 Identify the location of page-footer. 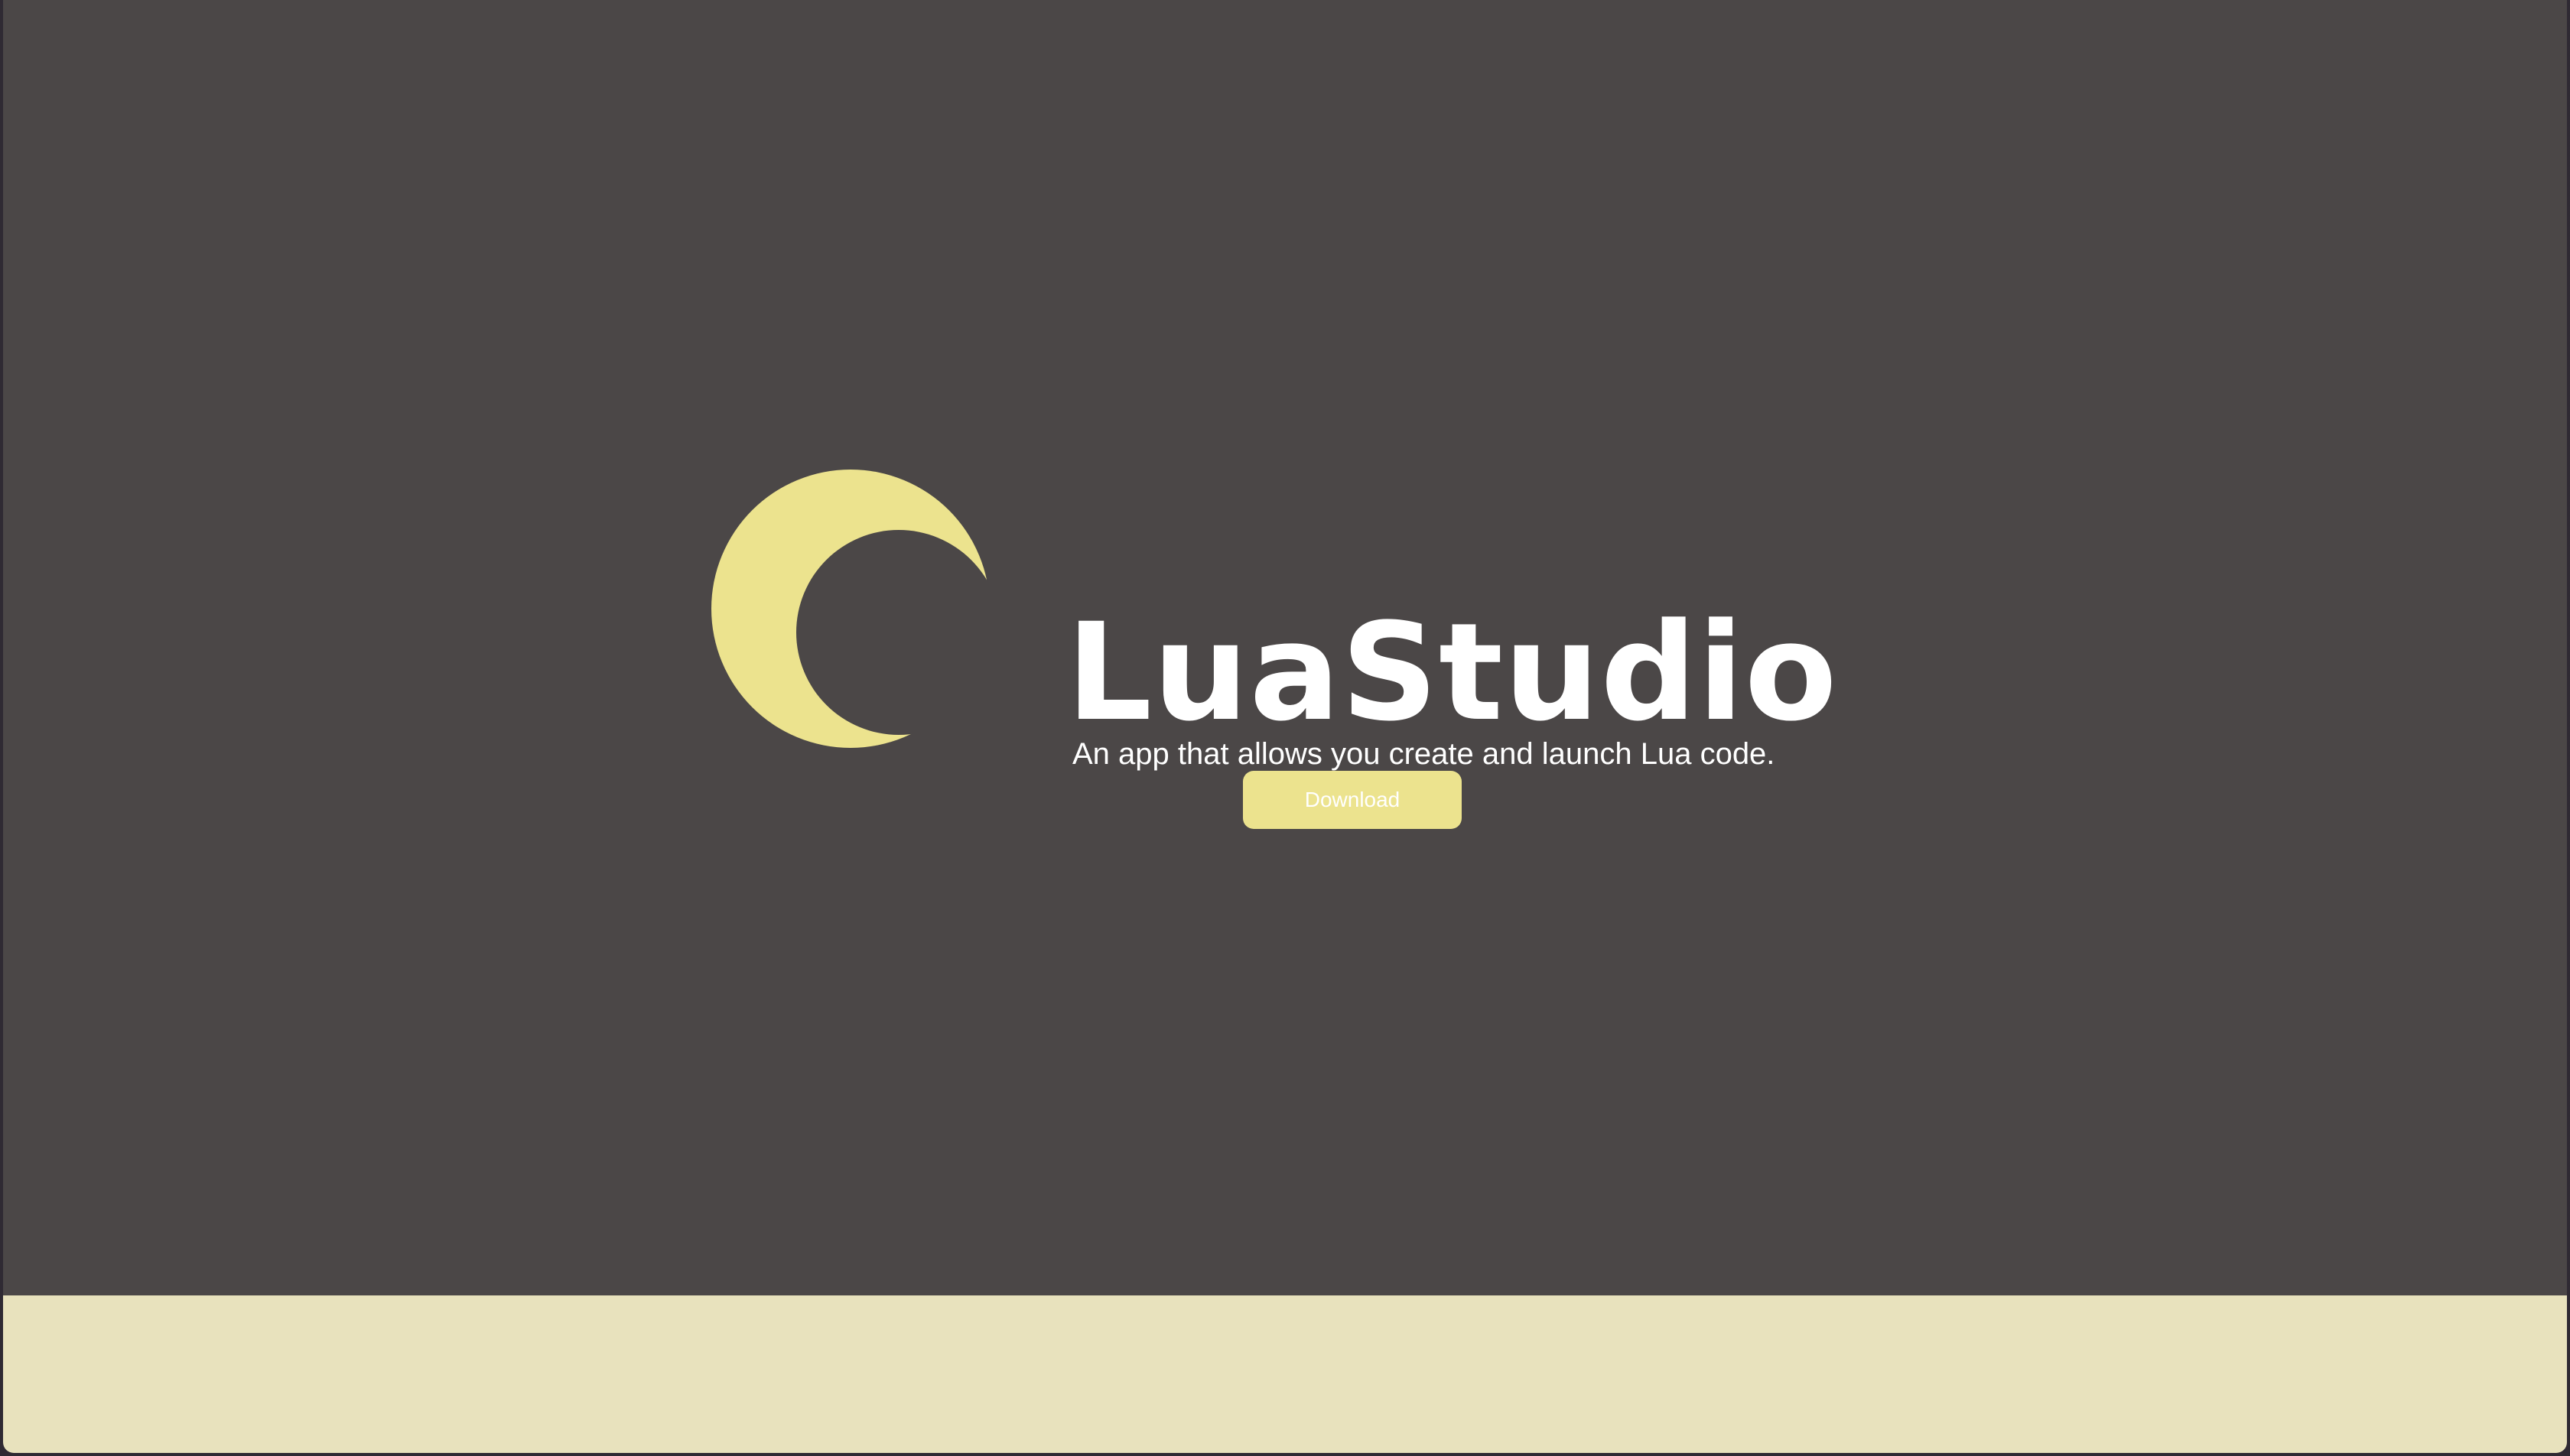
(1285, 1374).